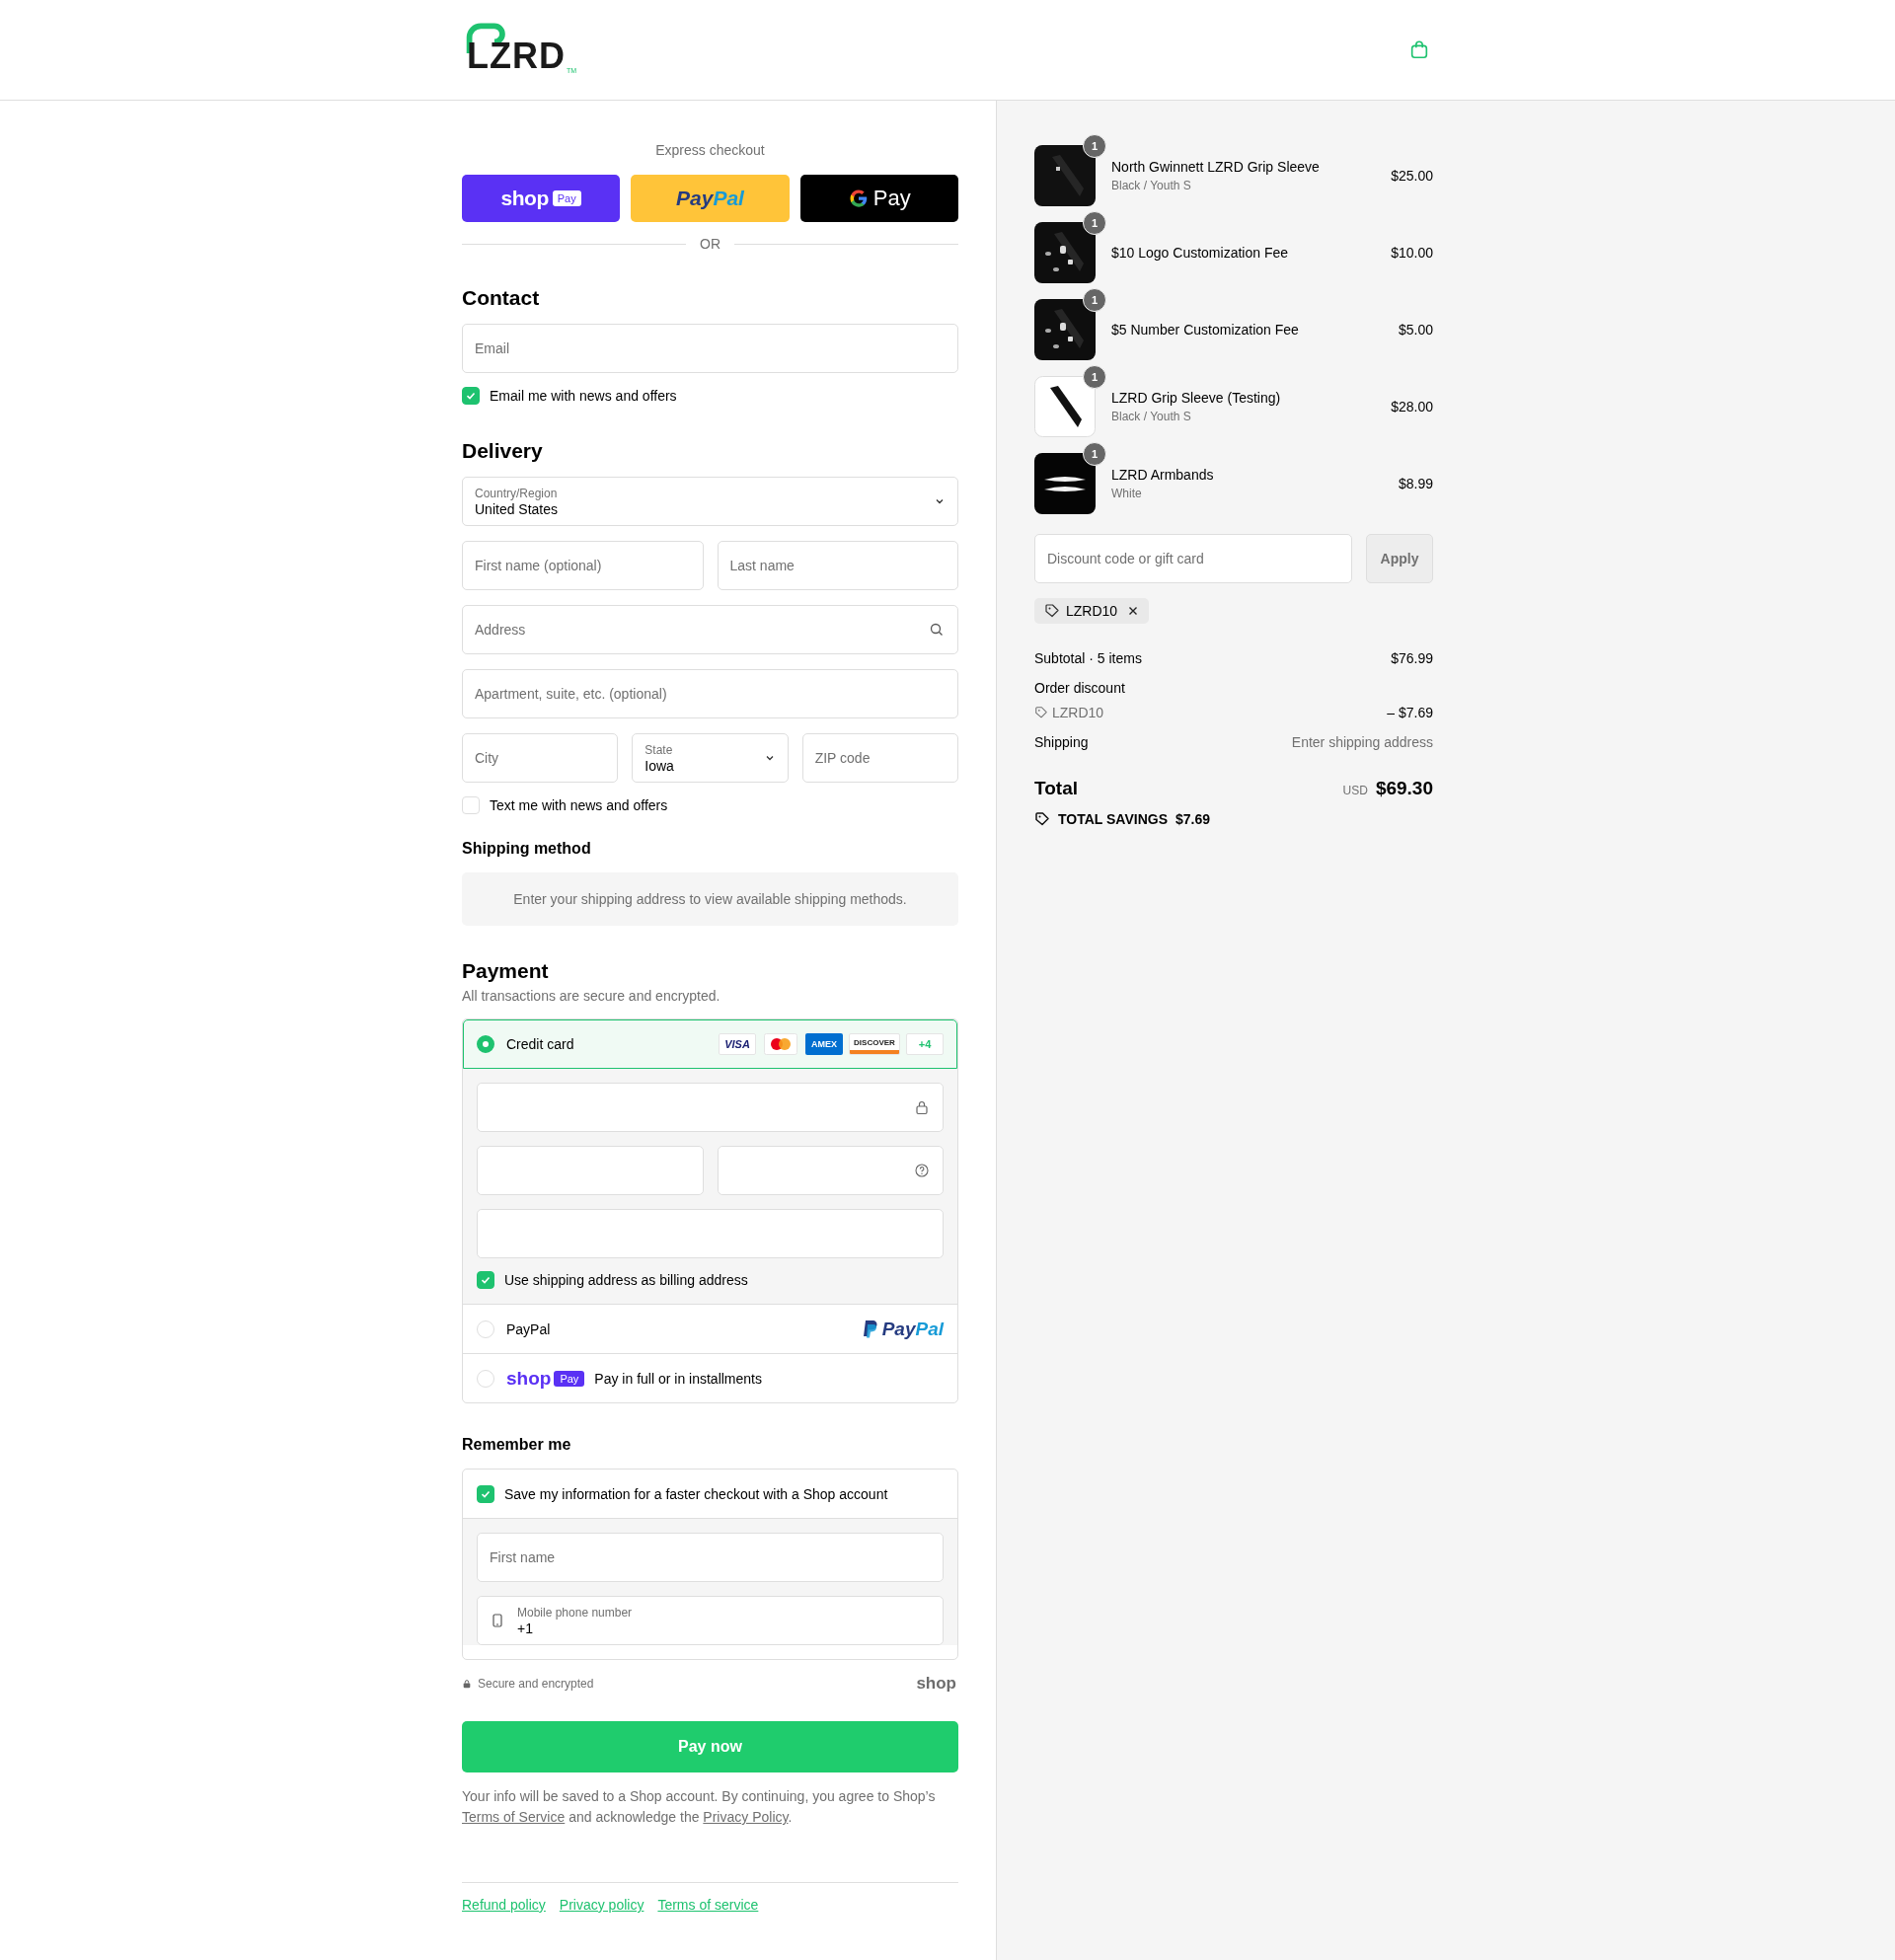 The width and height of the screenshot is (1895, 1960). I want to click on security-code-field, so click(830, 1170).